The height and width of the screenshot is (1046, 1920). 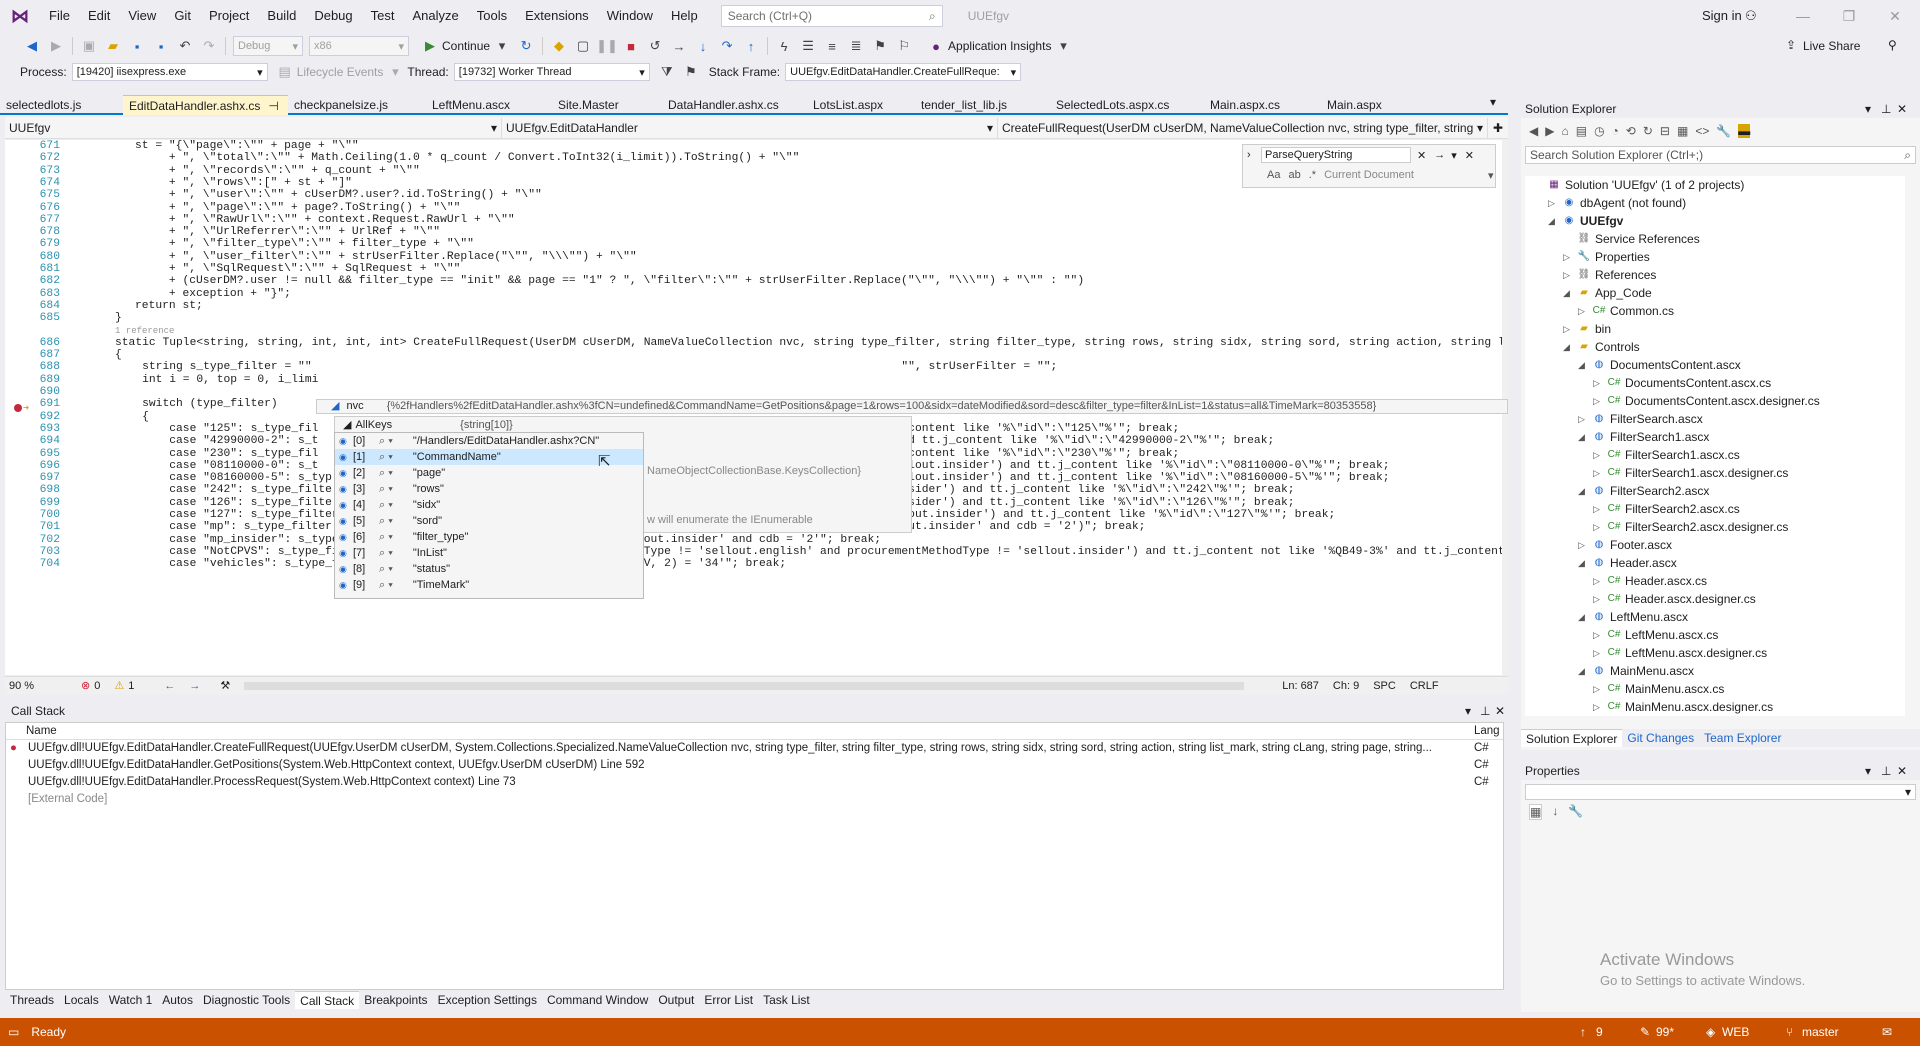 I want to click on feedback-icon: ⚲, so click(x=1892, y=45).